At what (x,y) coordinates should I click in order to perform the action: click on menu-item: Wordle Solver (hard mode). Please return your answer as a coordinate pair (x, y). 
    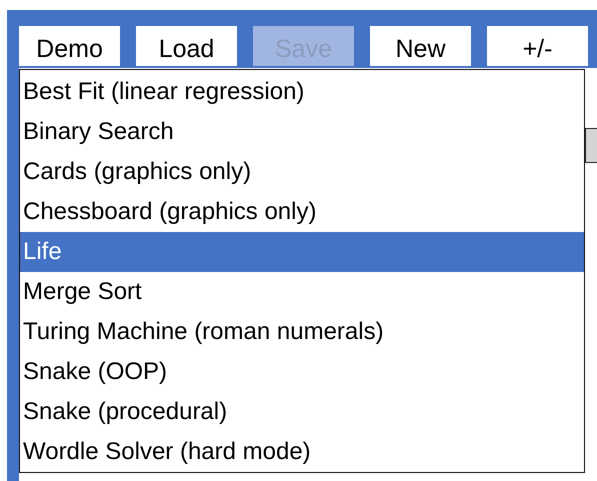
    Looking at the image, I should click on (302, 452).